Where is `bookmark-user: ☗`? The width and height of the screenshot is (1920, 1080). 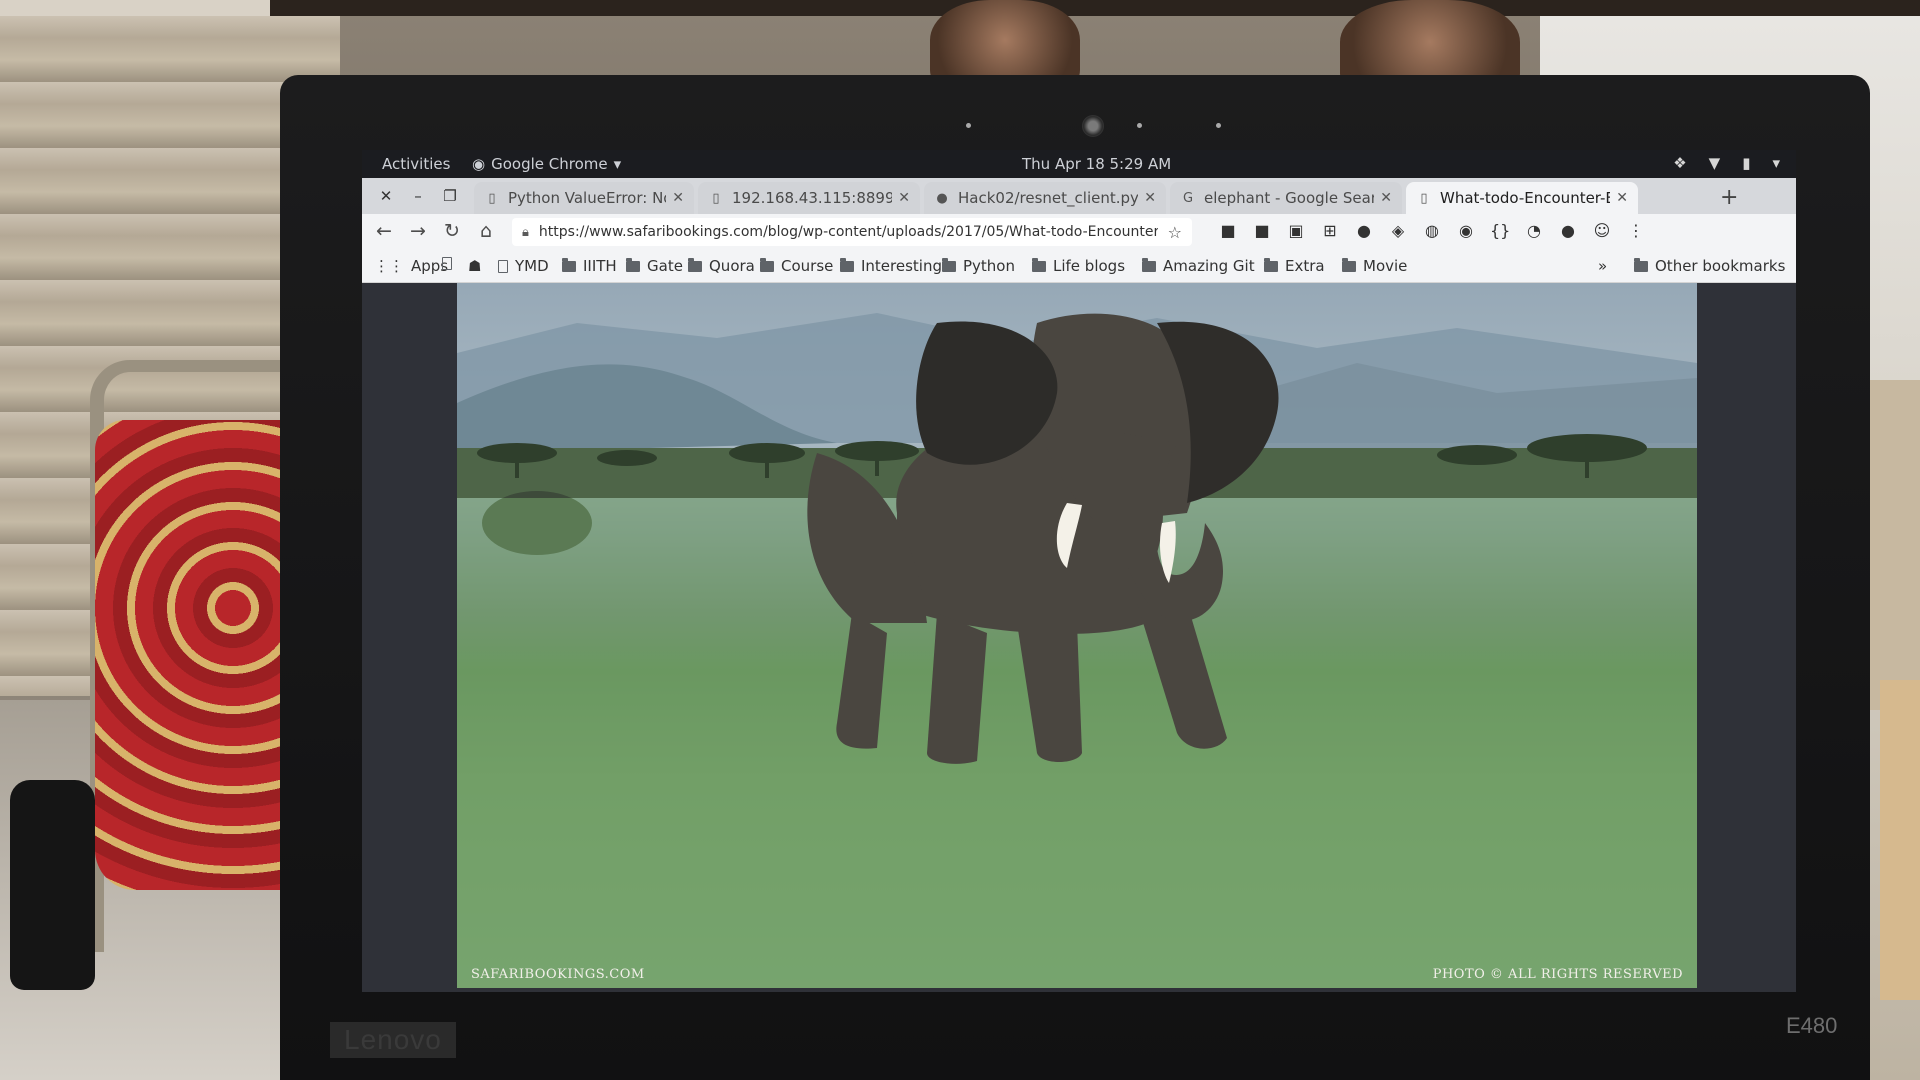 bookmark-user: ☗ is located at coordinates (474, 266).